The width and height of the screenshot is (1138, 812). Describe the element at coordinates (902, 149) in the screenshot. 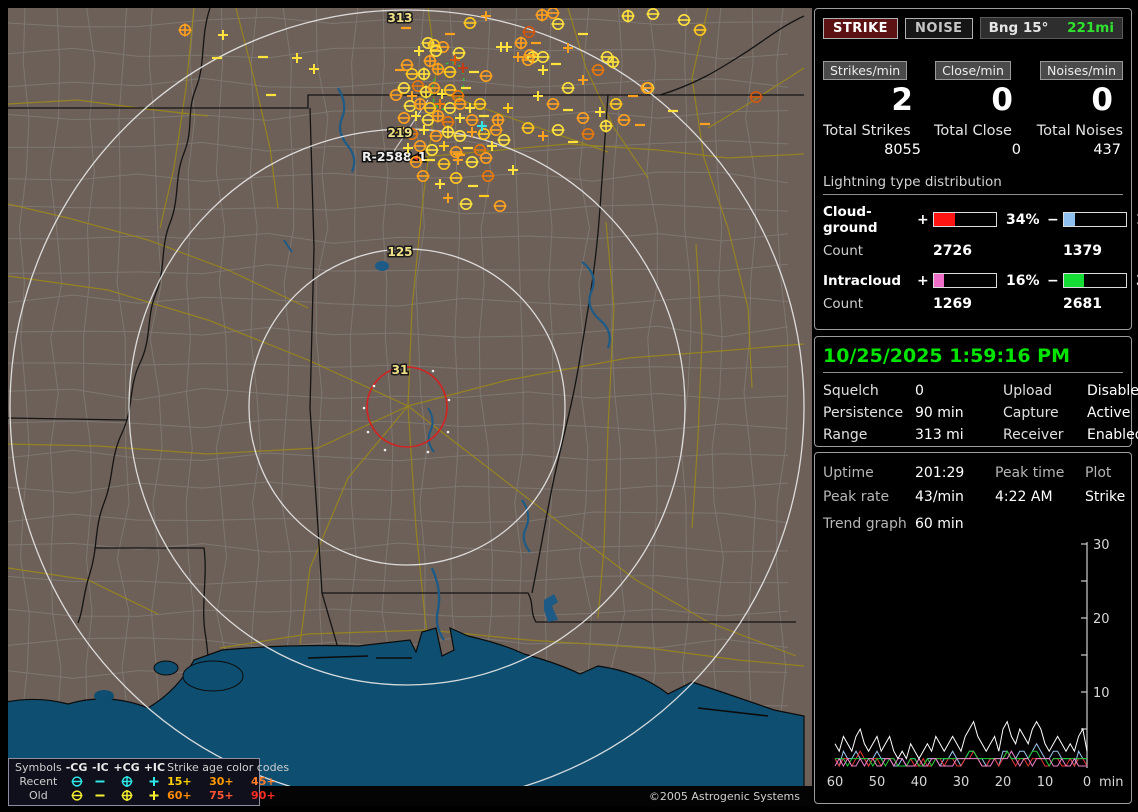

I see `total-strikes-value: 8055` at that location.